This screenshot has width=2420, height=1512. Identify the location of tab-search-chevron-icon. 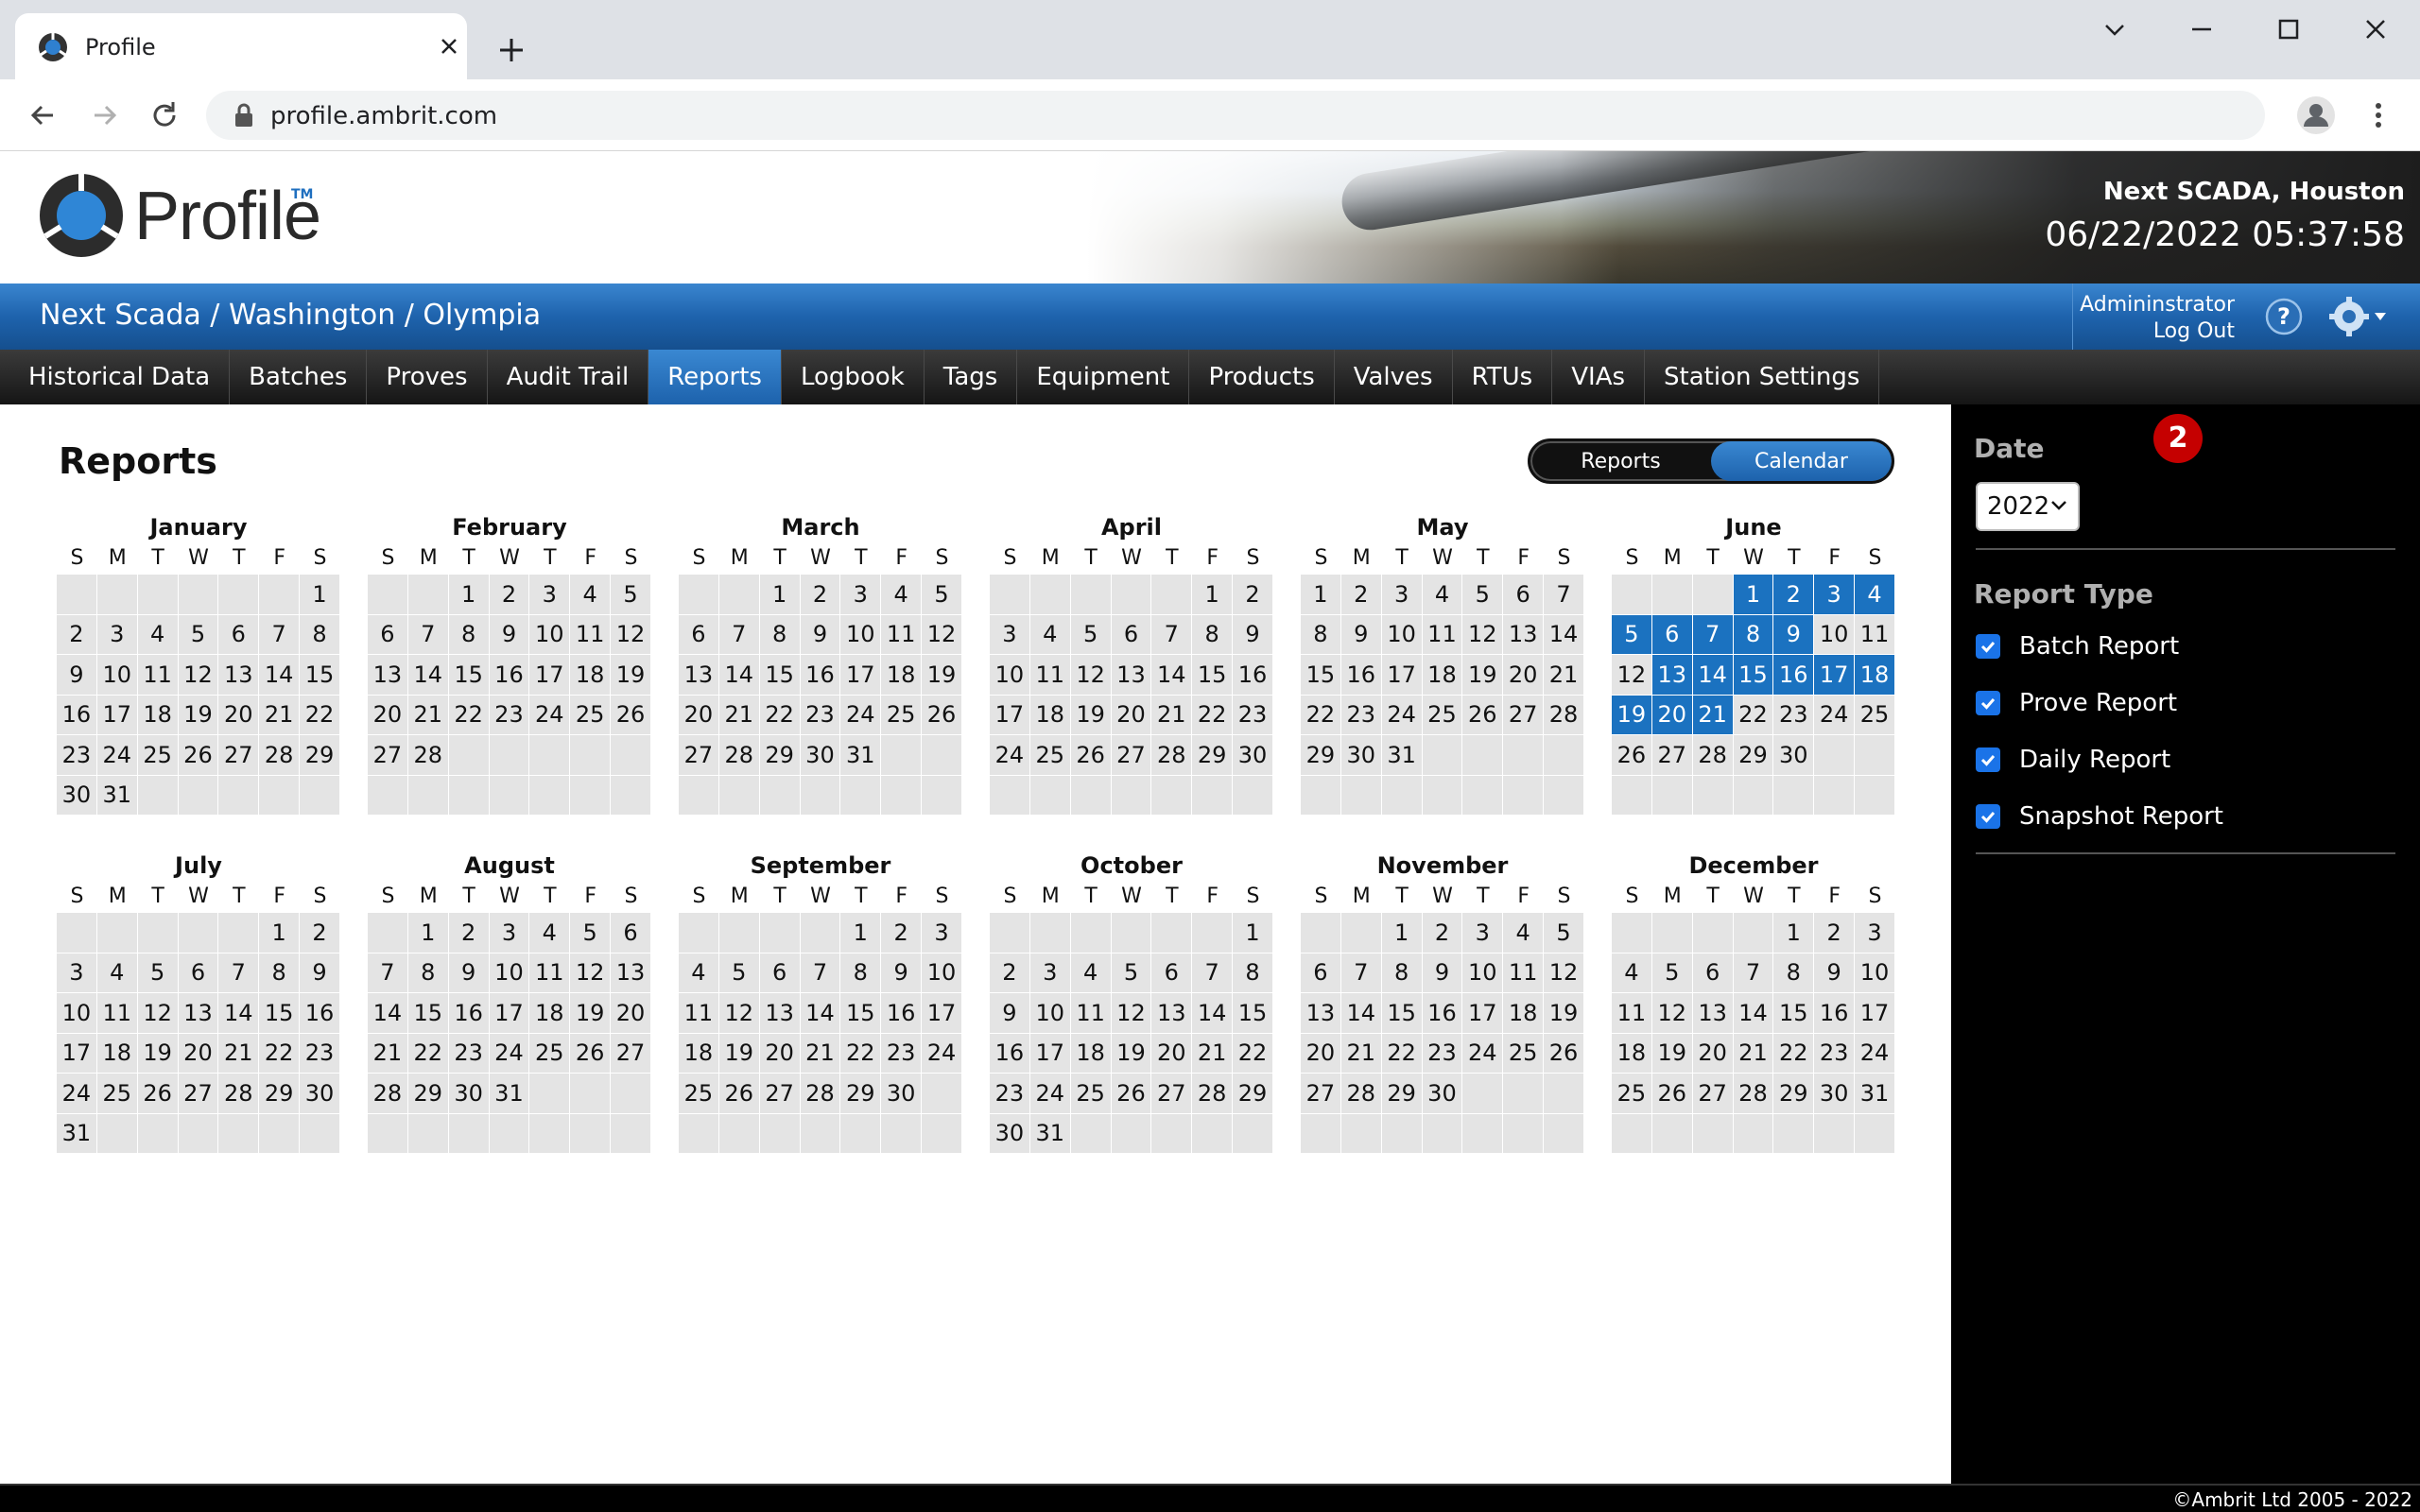
(2114, 29).